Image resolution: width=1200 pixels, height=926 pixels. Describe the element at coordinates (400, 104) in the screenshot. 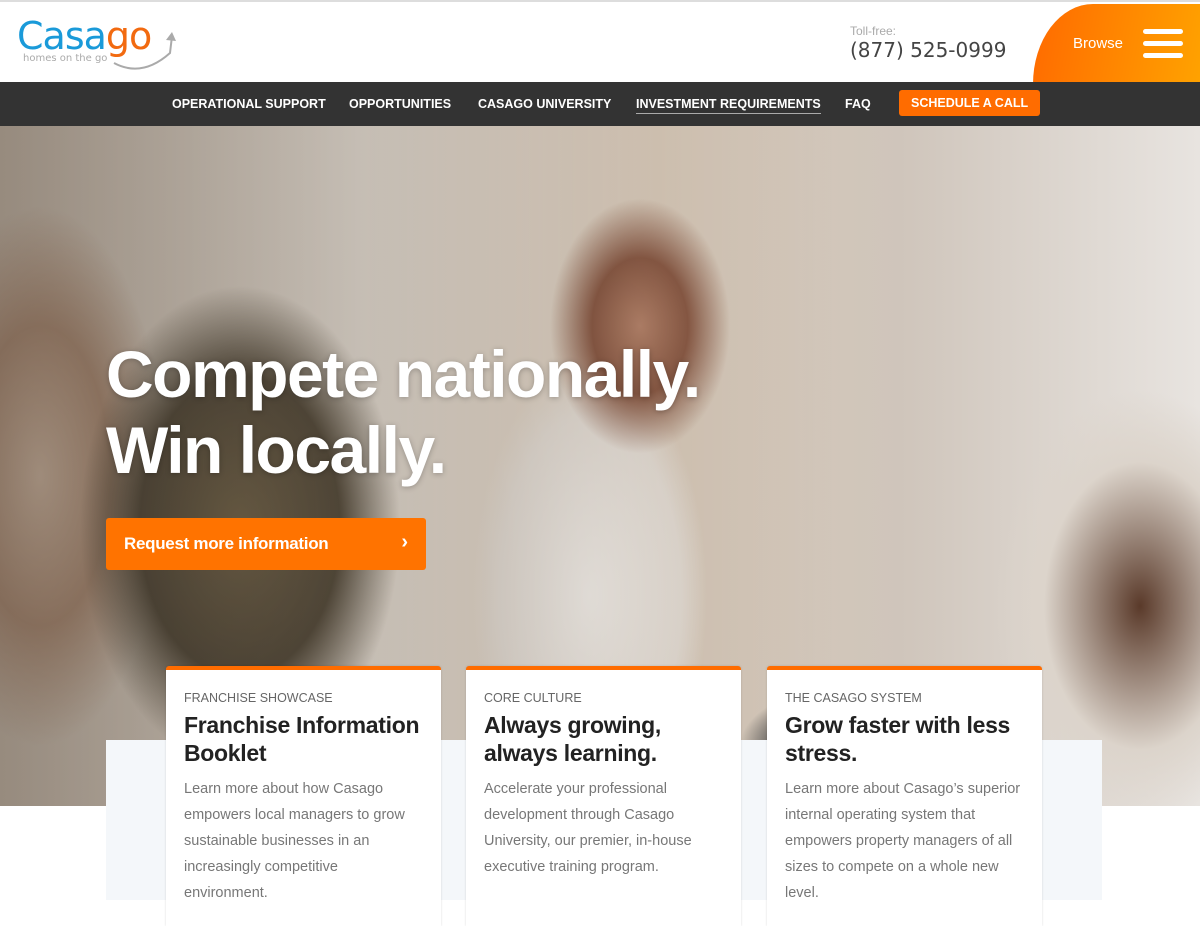

I see `nav-opportunities: OPPORTUNITIES` at that location.